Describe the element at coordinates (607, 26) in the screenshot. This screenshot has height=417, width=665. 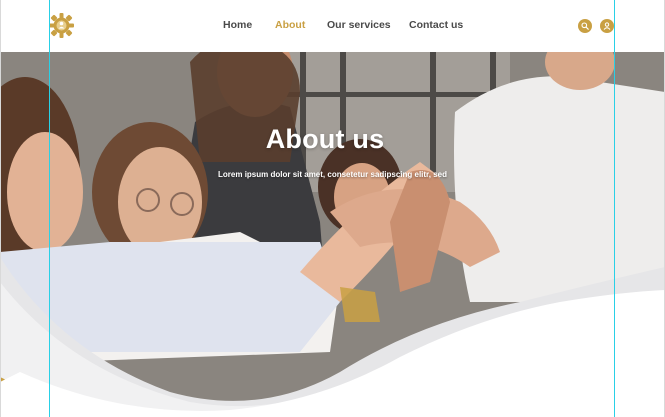
I see `user-icon` at that location.